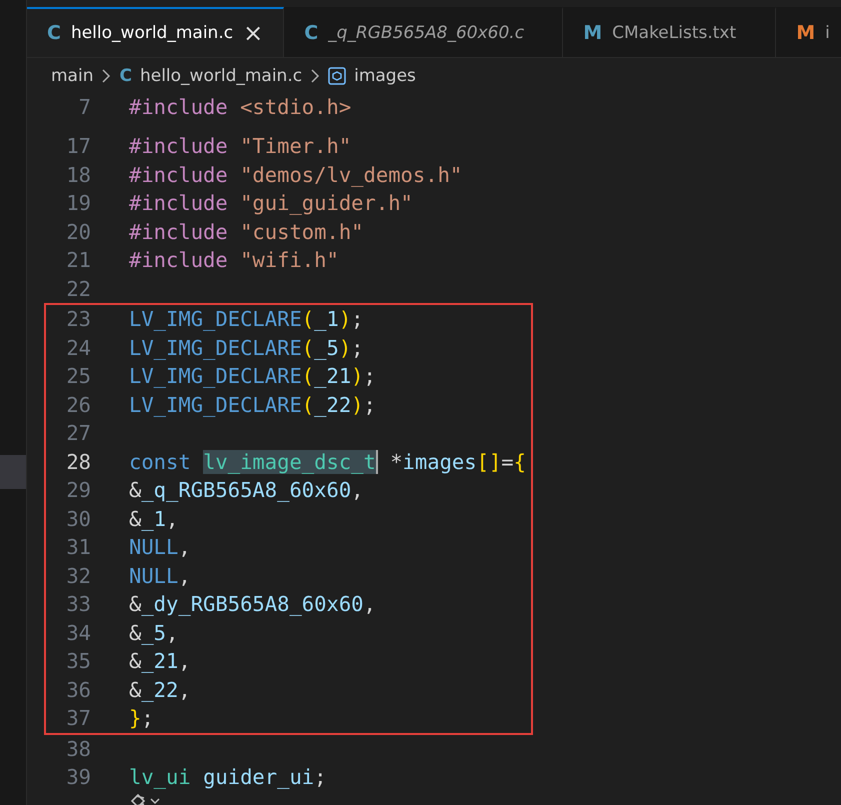 The height and width of the screenshot is (805, 841). What do you see at coordinates (252, 604) in the screenshot?
I see `code-line: &_dy_RGB565A8_60x60,` at bounding box center [252, 604].